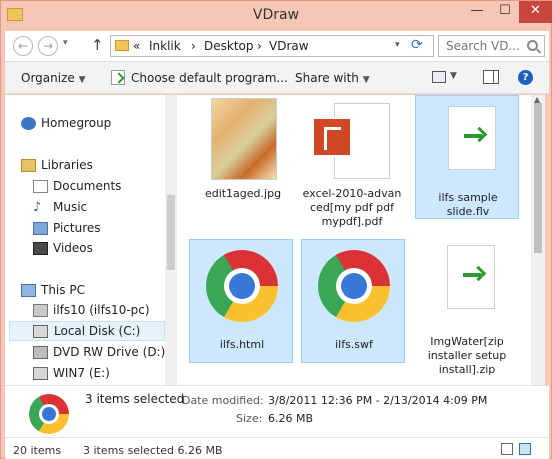 The width and height of the screenshot is (552, 459). I want to click on date-modified-label: Date modified:, so click(223, 400).